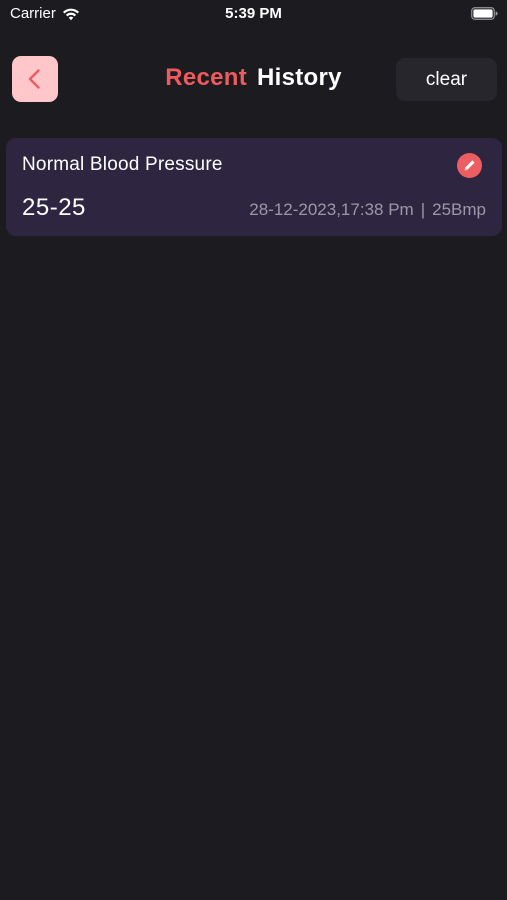 This screenshot has height=900, width=507. Describe the element at coordinates (446, 79) in the screenshot. I see `clear-button: clear` at that location.